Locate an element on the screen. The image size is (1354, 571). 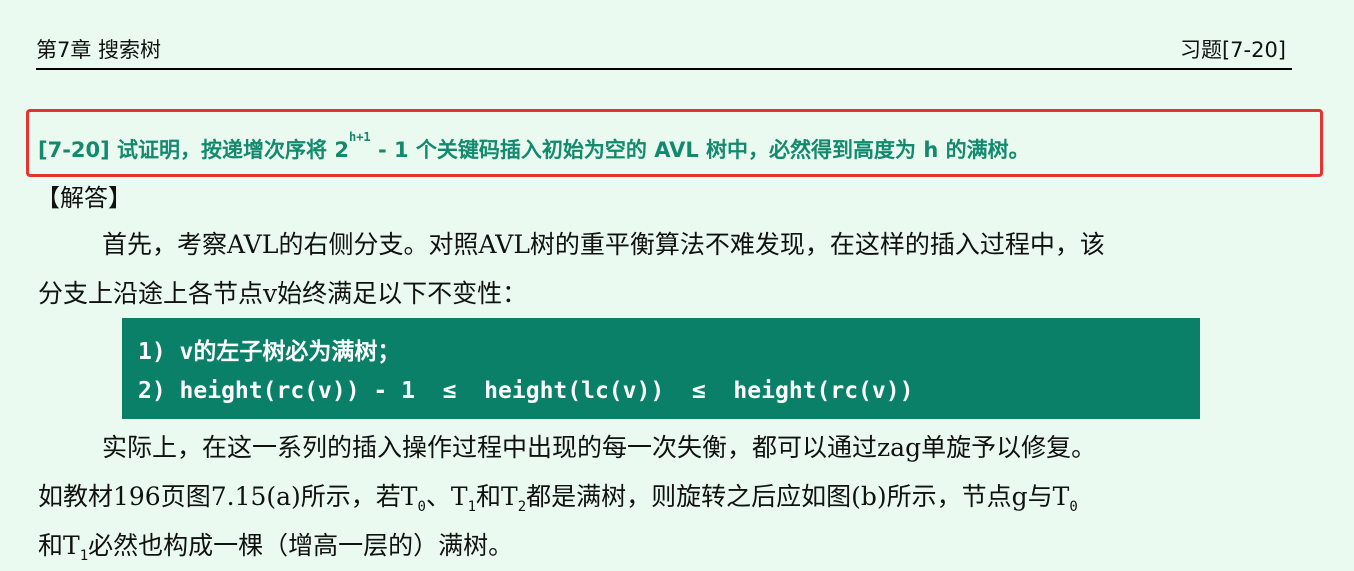
exercise-id: 习题[7-20] is located at coordinates (1232, 50).